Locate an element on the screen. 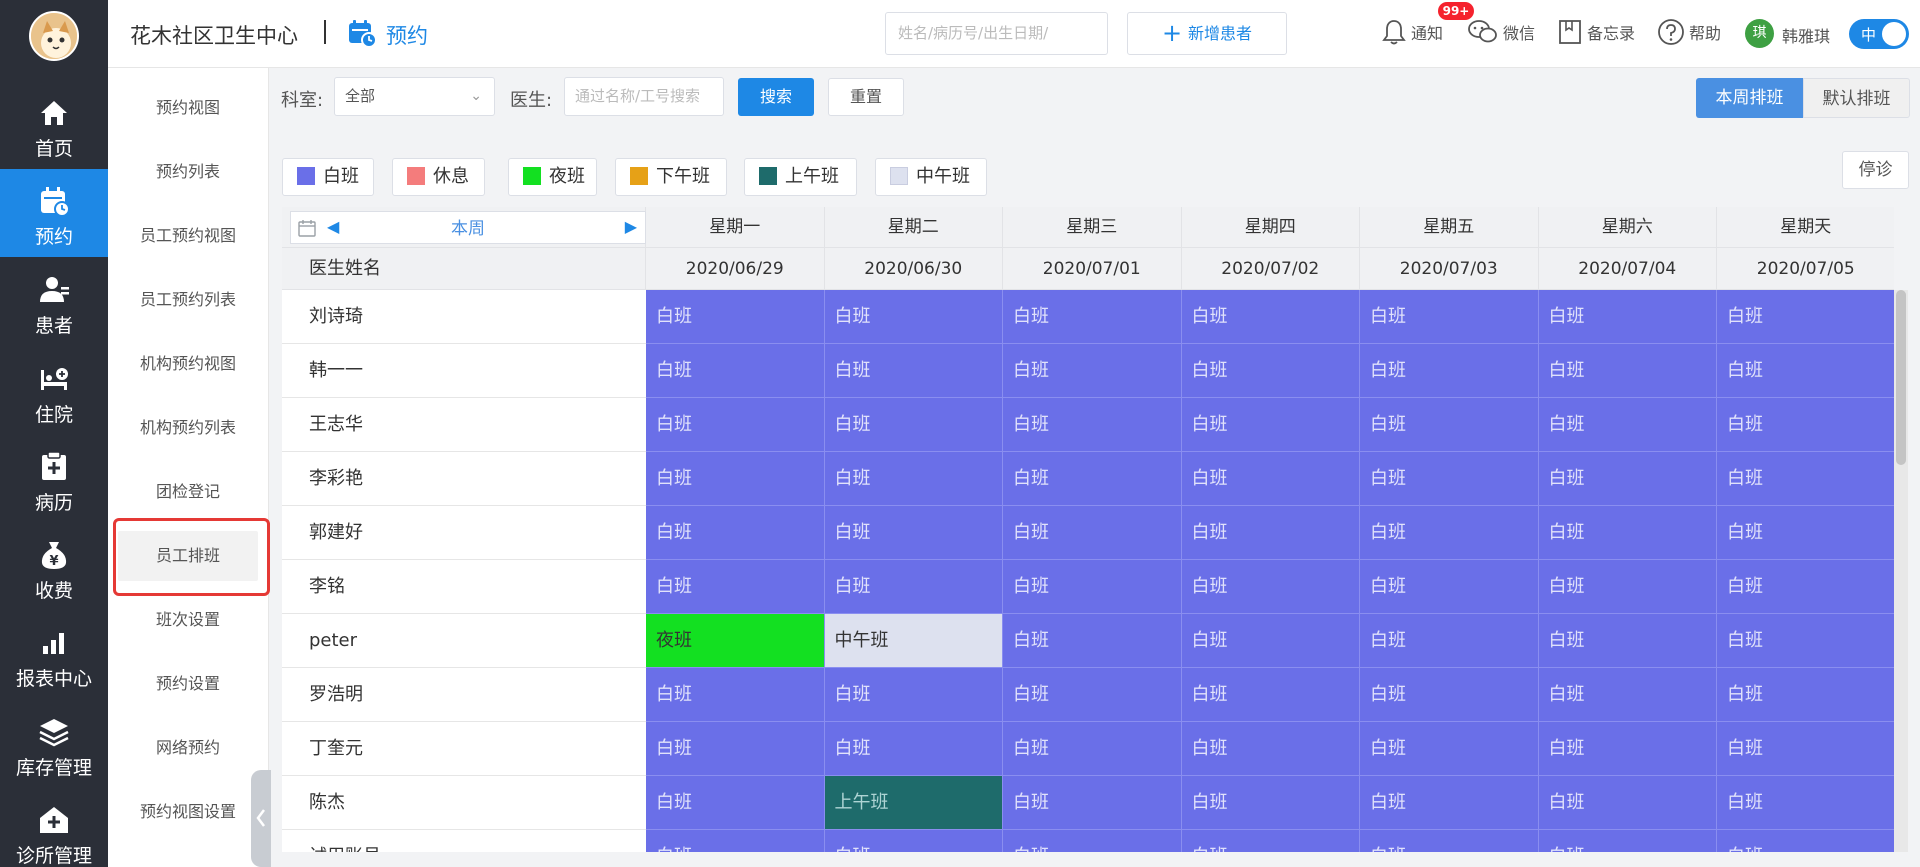  submenu-item: 团检登记 is located at coordinates (188, 492).